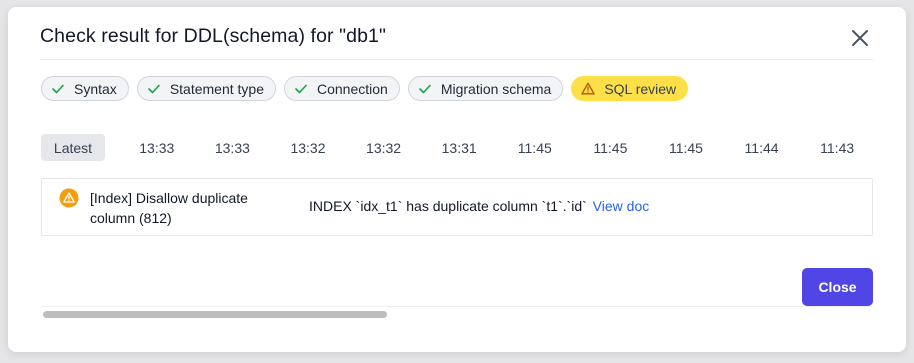  I want to click on chip-syntax: Syntax, so click(85, 88).